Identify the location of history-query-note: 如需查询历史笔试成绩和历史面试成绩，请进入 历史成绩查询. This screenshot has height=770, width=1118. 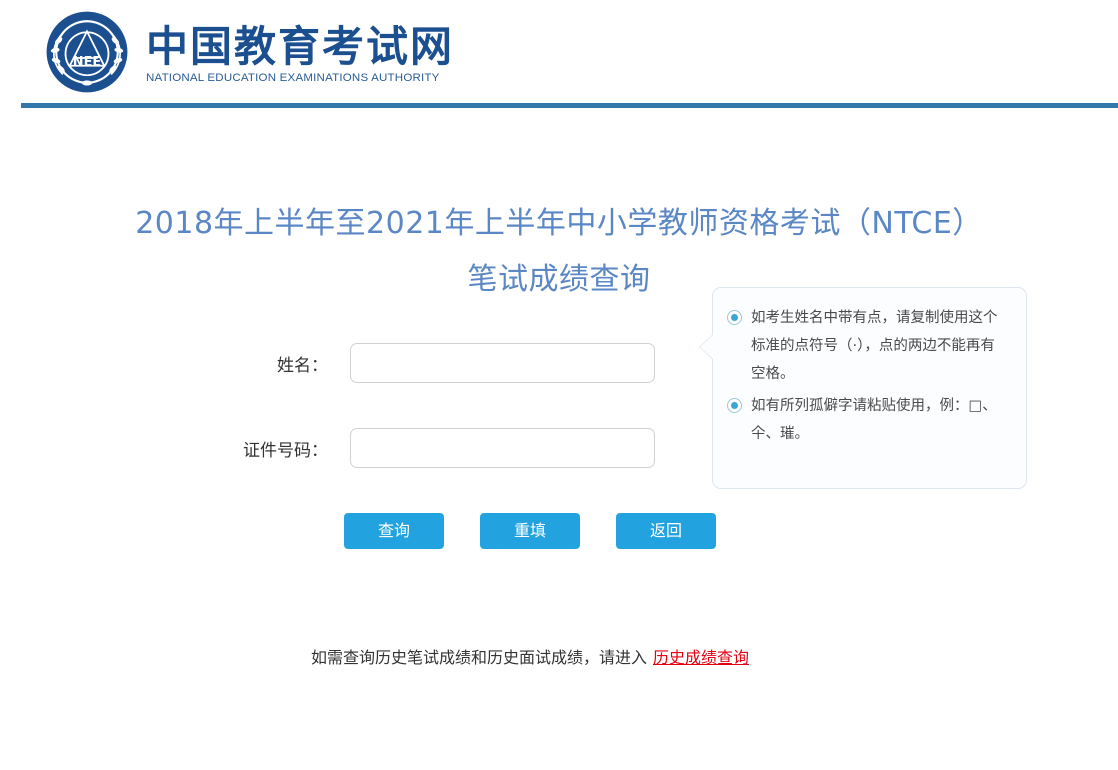
(530, 656).